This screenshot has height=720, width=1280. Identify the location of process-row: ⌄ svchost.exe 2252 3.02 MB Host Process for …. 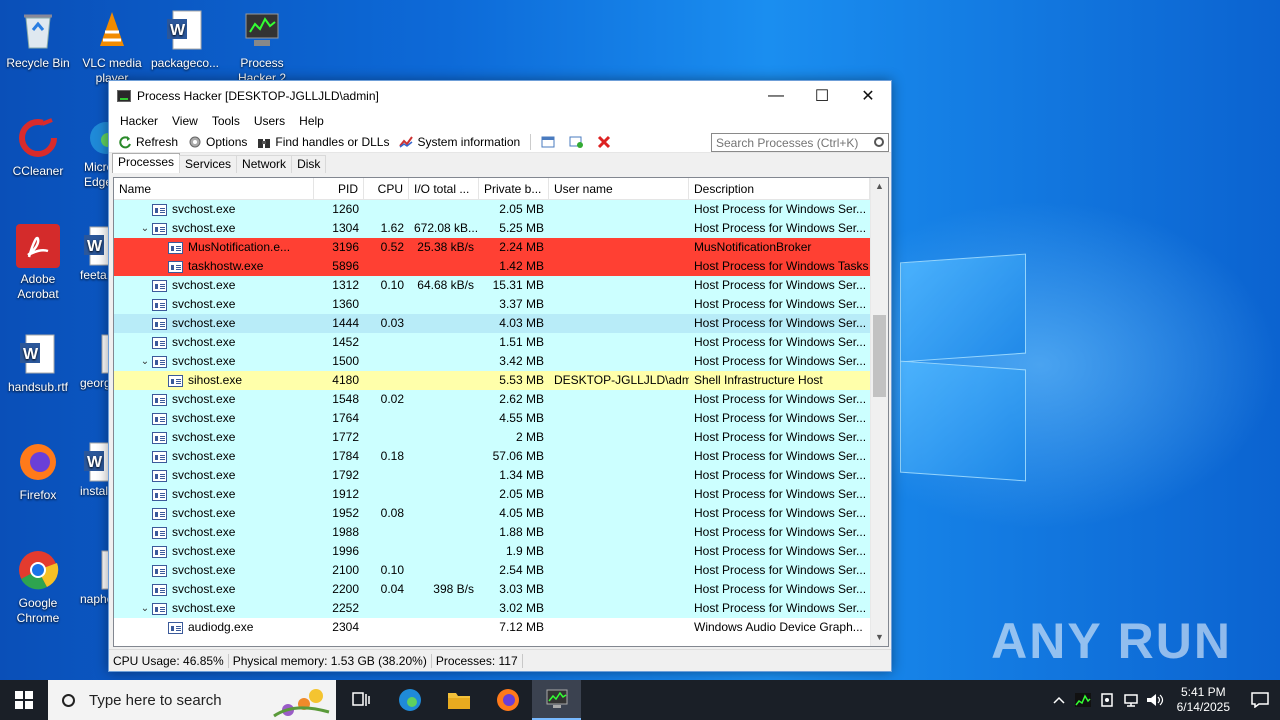
(492, 608).